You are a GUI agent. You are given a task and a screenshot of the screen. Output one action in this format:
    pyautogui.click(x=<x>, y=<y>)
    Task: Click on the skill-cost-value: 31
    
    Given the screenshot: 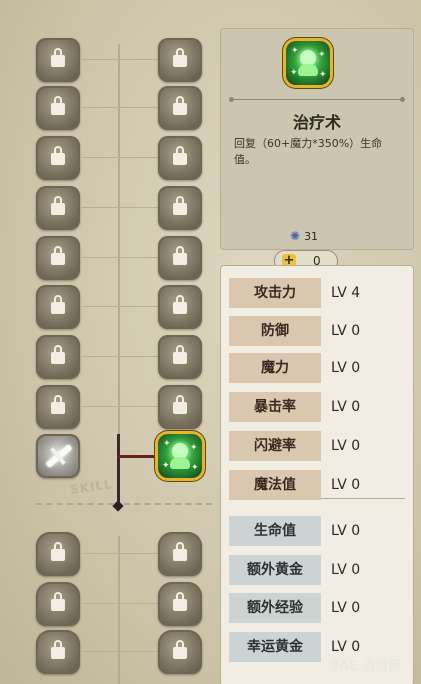 What is the action you would take?
    pyautogui.click(x=311, y=236)
    